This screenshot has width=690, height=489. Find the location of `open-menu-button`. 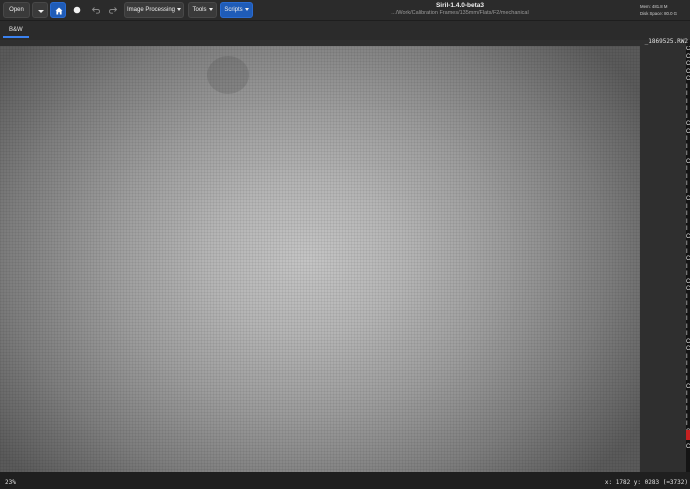

open-menu-button is located at coordinates (40, 10).